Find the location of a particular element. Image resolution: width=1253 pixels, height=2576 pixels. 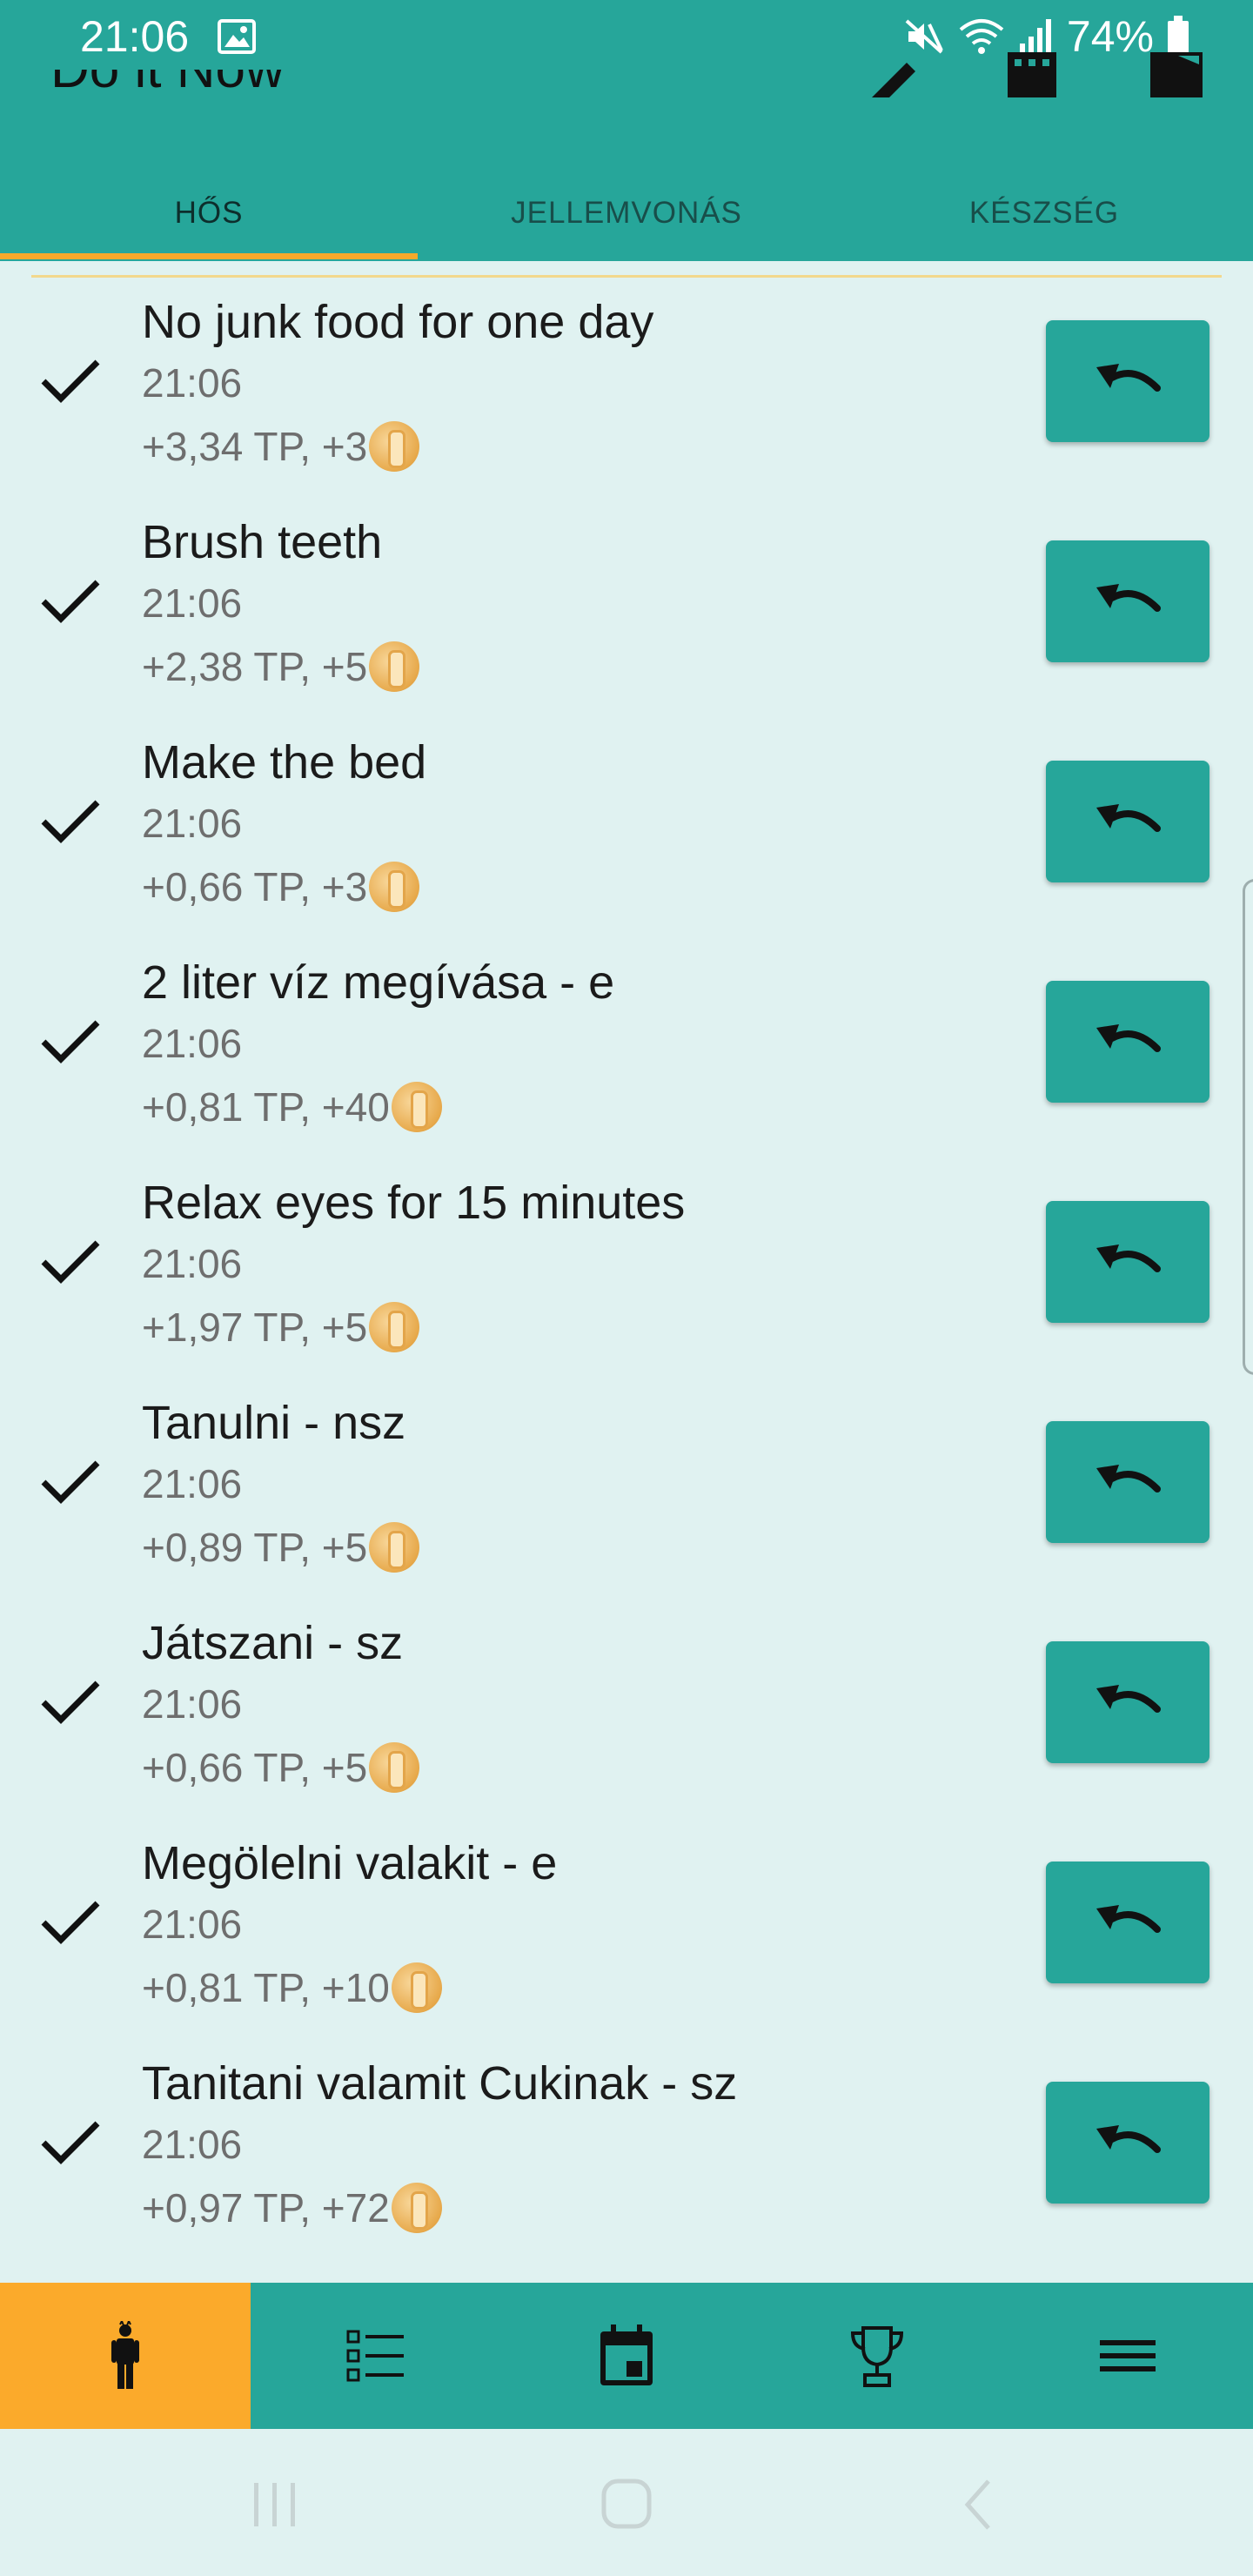

task-reward: +1,97 TP, +5 is located at coordinates (281, 1327).